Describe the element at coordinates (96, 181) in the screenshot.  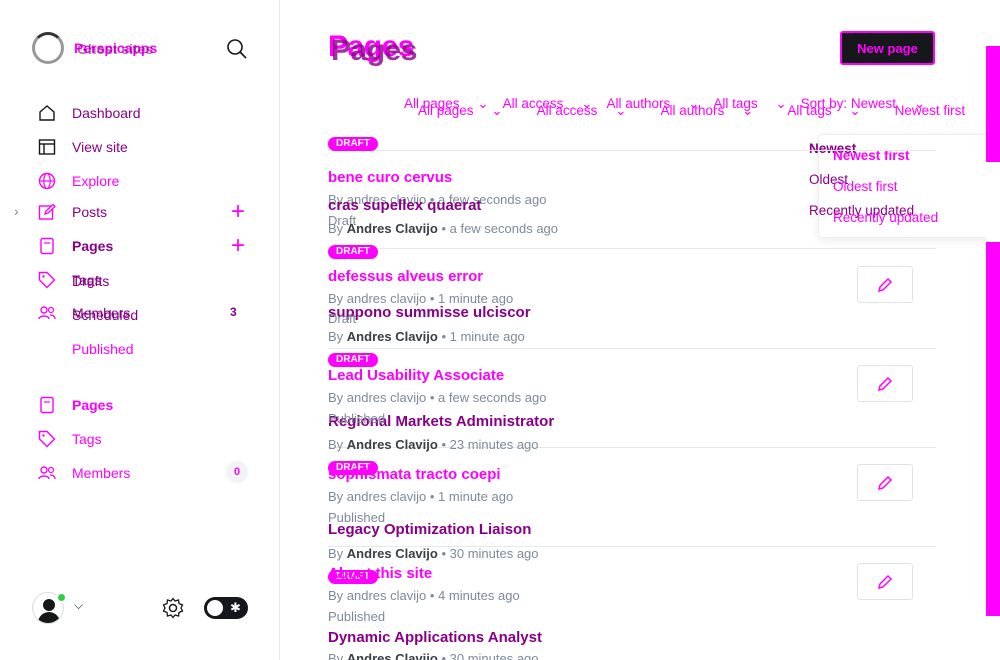
I see `sidebar-item-label: Explore` at that location.